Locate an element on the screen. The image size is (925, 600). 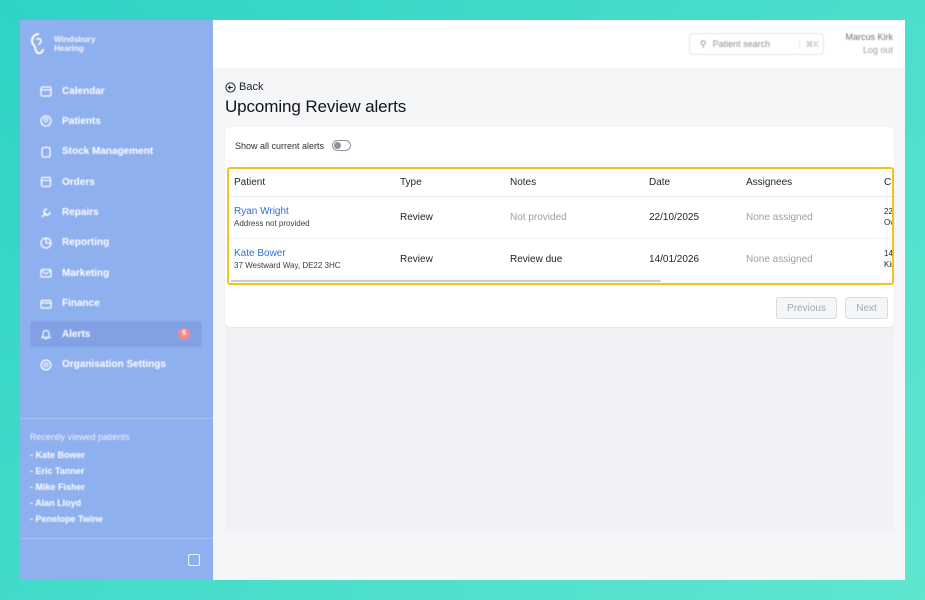
sidebar-item-label: Organisation Settings is located at coordinates (114, 365).